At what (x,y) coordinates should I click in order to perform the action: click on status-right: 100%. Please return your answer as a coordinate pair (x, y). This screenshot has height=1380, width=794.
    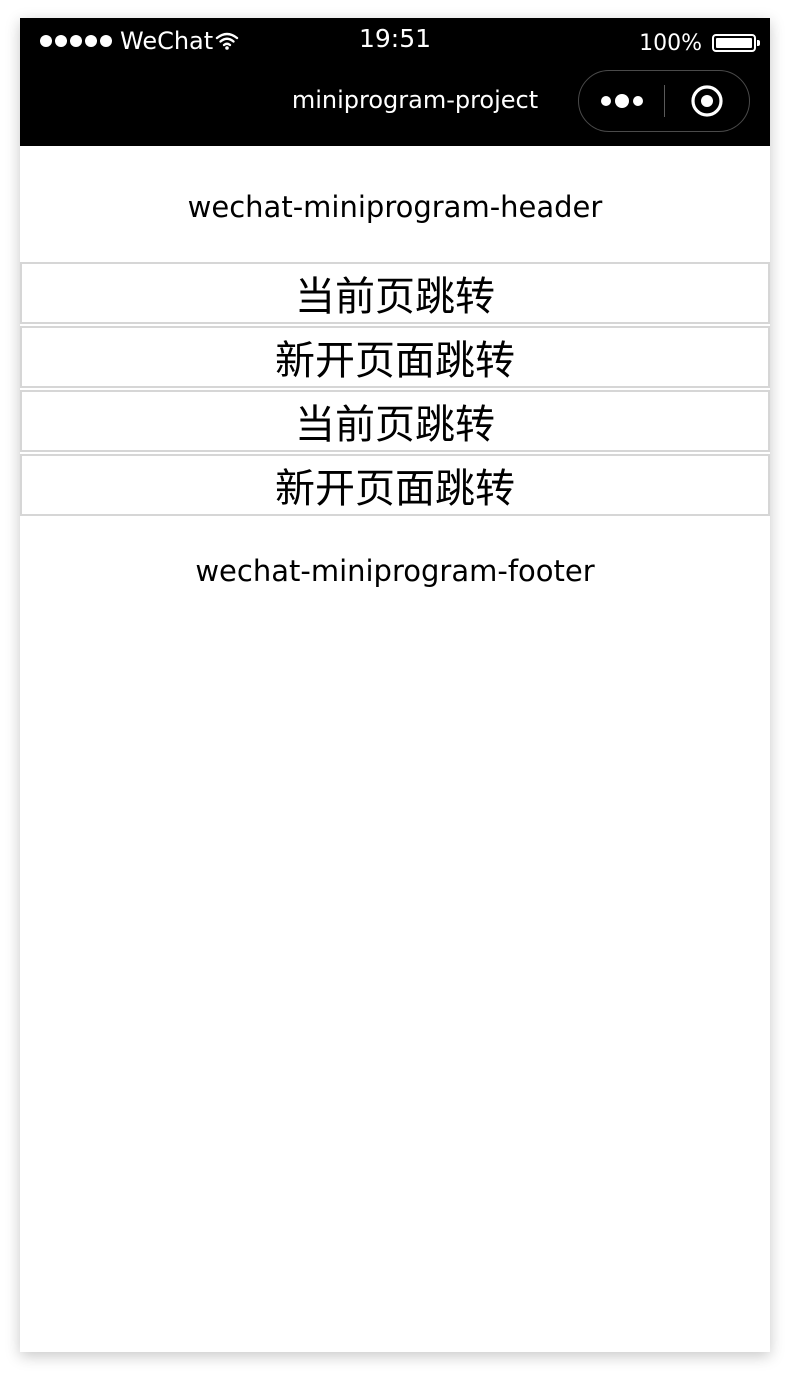
    Looking at the image, I should click on (699, 43).